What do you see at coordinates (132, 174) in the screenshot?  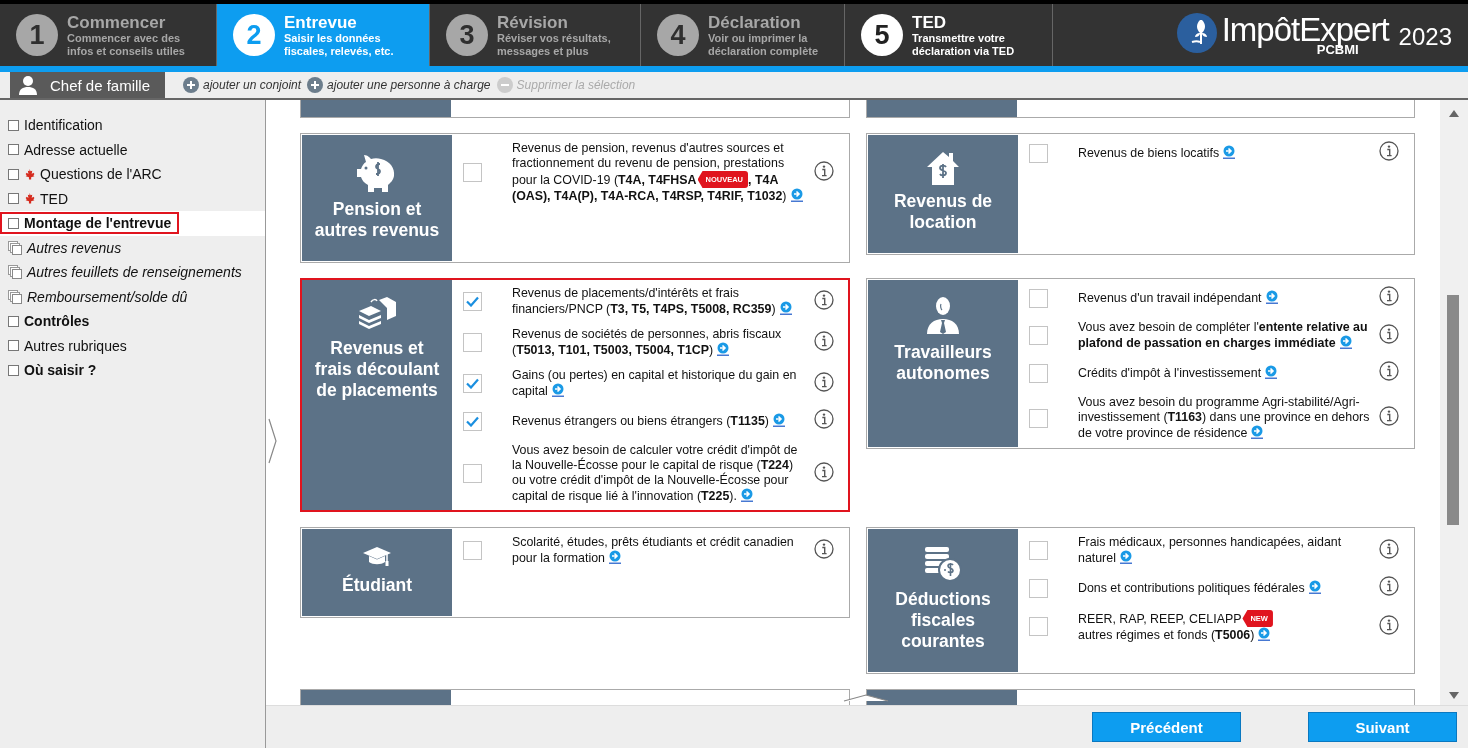 I see `nav-item: Questions de l'ARC` at bounding box center [132, 174].